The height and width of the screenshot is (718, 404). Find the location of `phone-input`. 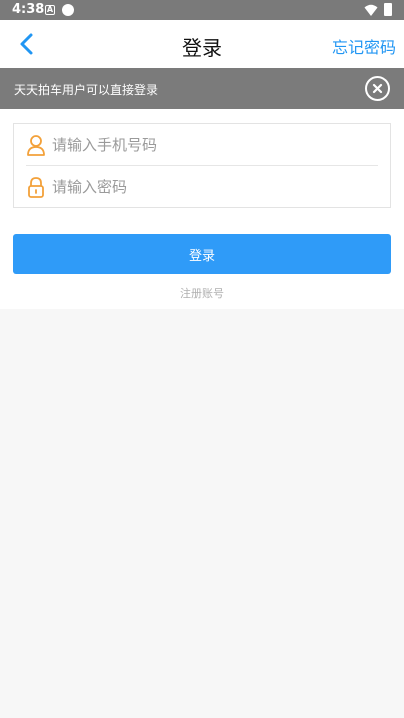

phone-input is located at coordinates (212, 145).